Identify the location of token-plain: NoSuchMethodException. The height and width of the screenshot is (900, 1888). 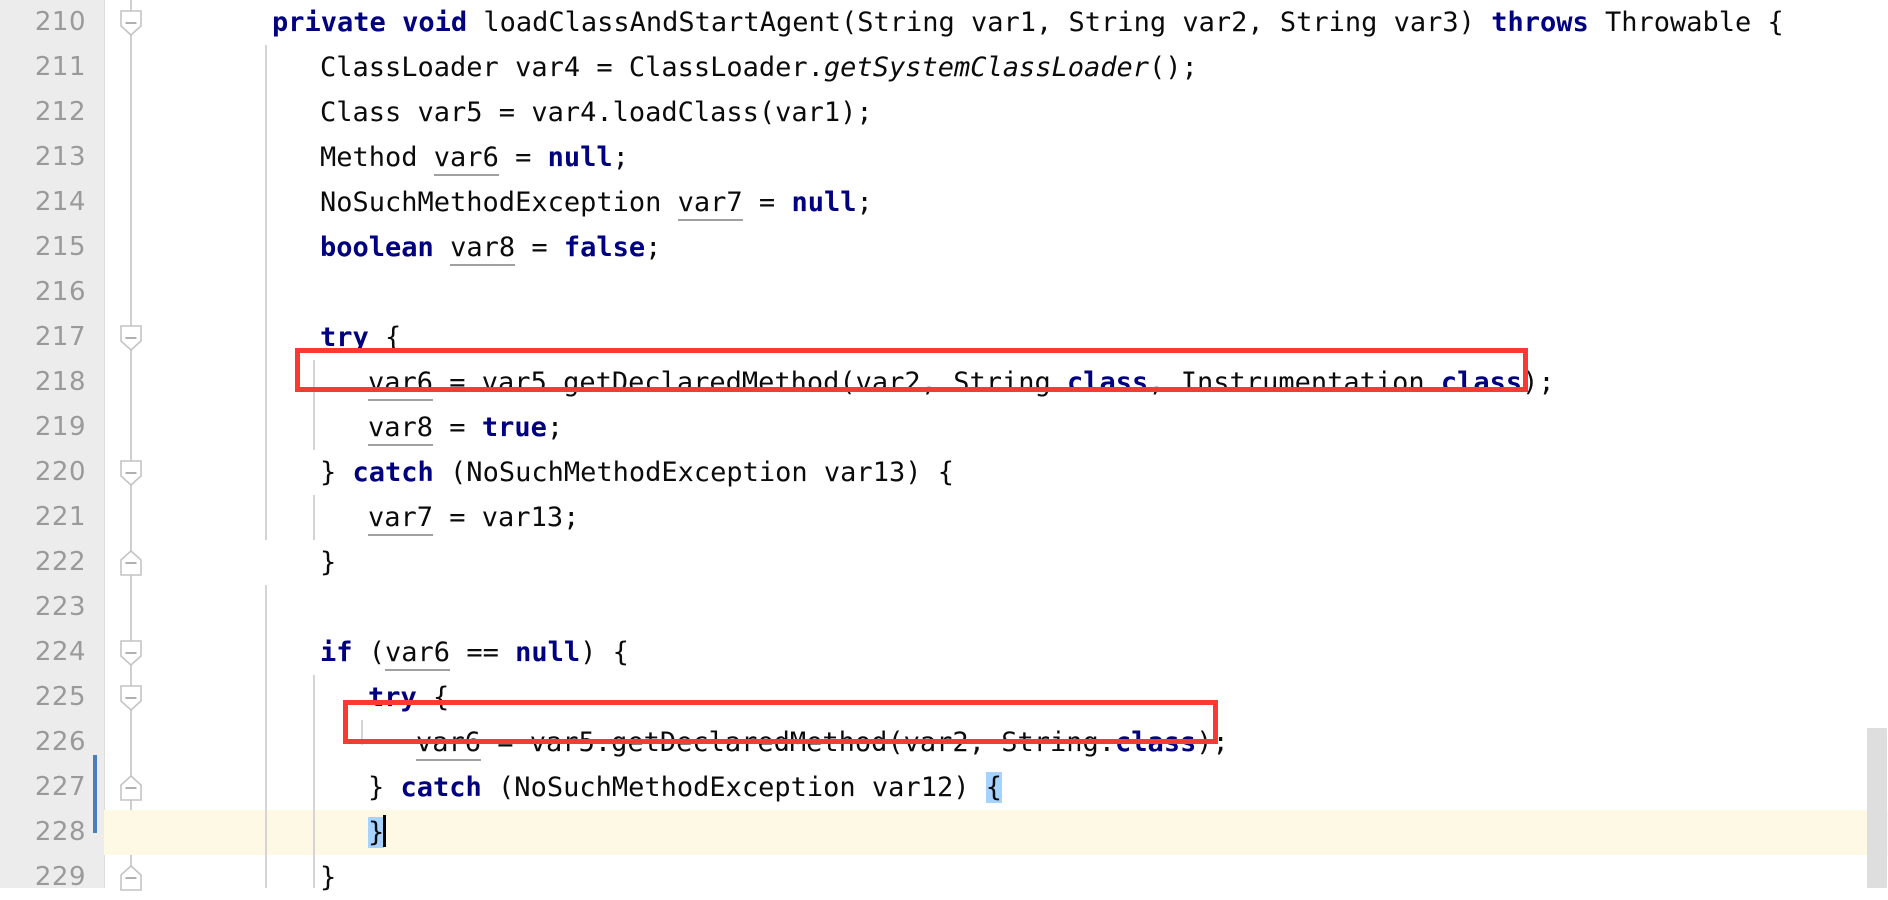
(499, 202).